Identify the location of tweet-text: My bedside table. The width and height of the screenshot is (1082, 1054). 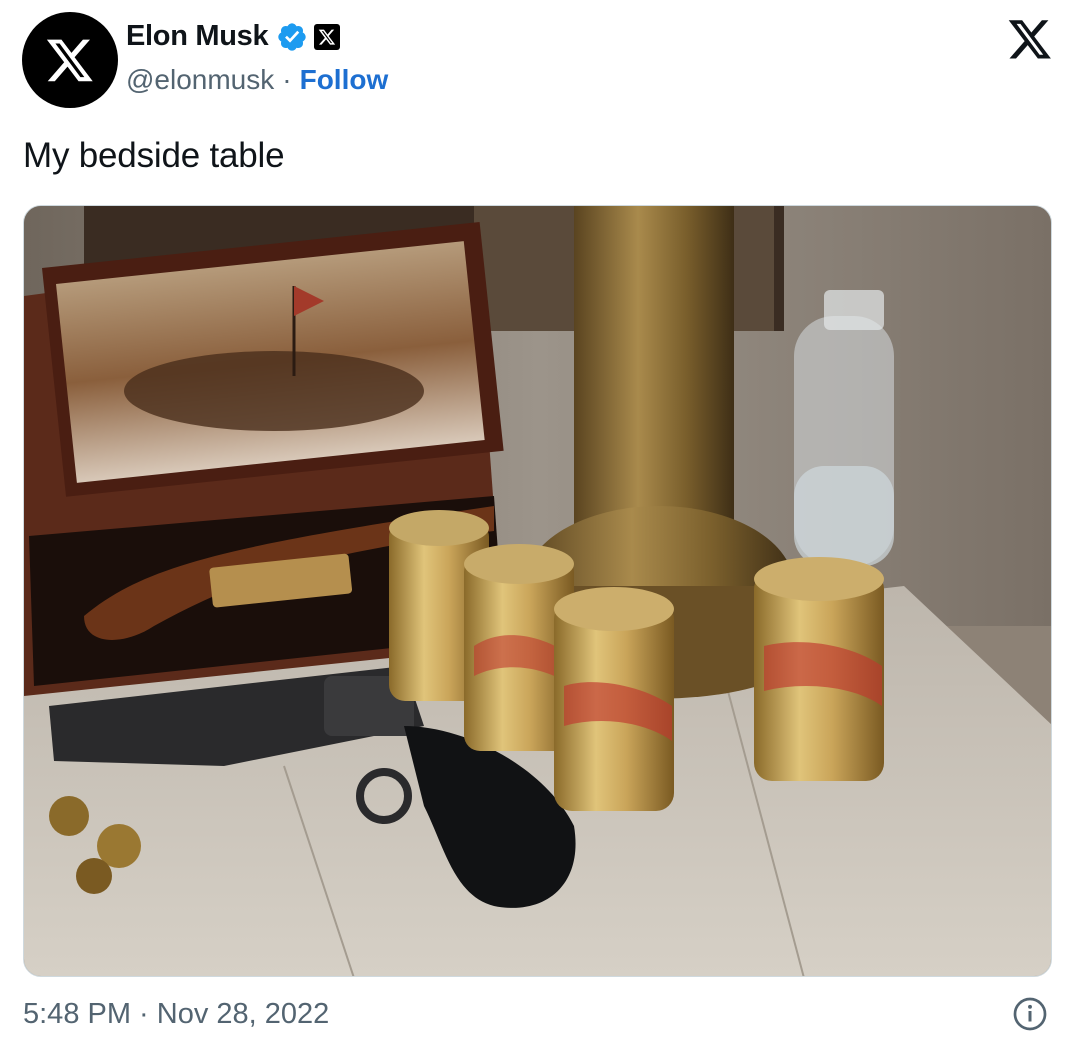
(154, 155).